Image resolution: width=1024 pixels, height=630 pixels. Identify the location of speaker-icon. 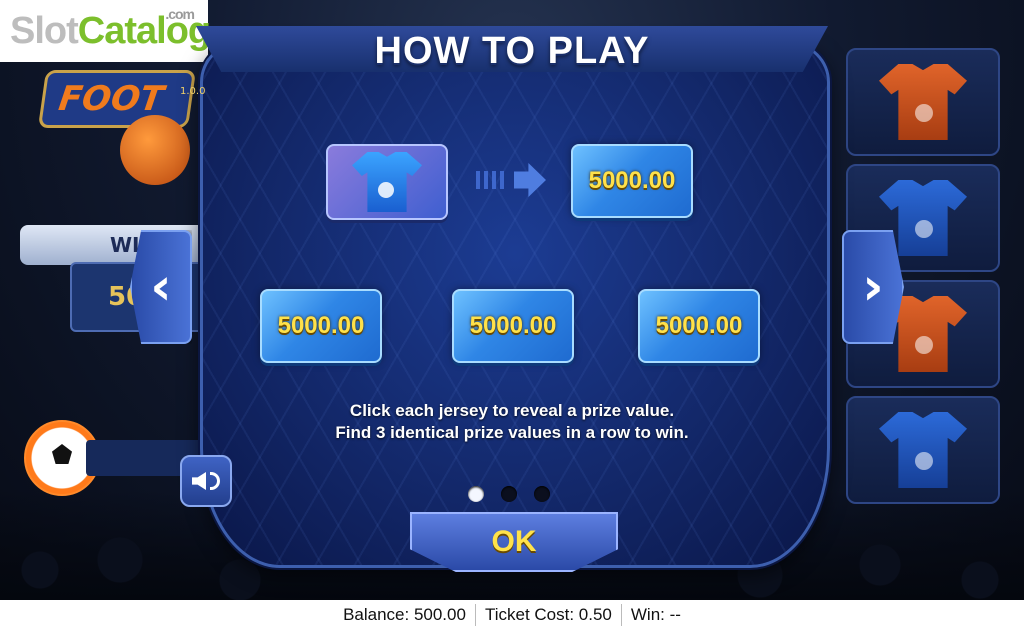
(199, 481).